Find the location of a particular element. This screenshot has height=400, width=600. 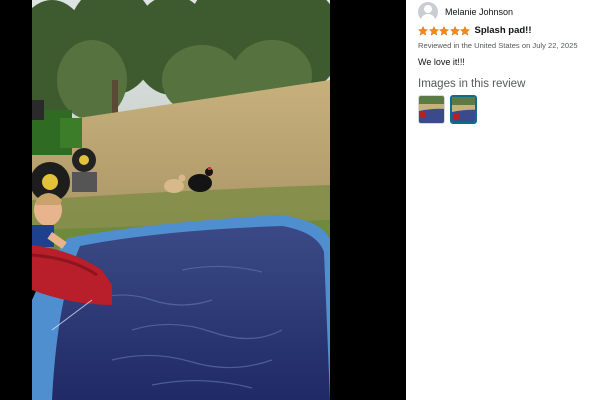

user-avatar-icon is located at coordinates (428, 12).